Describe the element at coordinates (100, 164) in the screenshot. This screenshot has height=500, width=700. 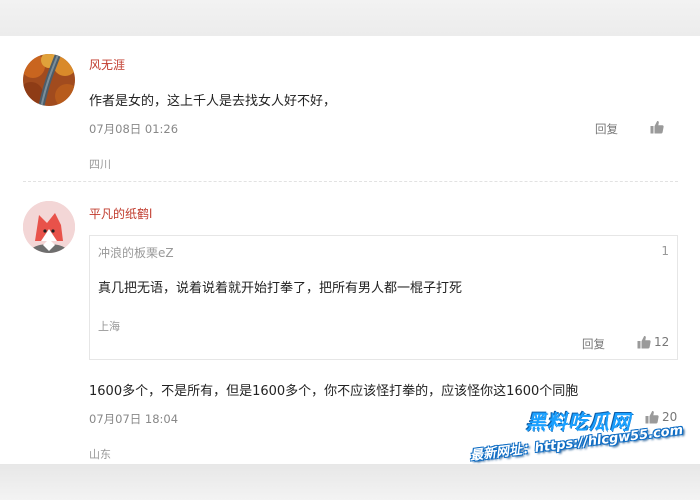
I see `comment-location: 四川` at that location.